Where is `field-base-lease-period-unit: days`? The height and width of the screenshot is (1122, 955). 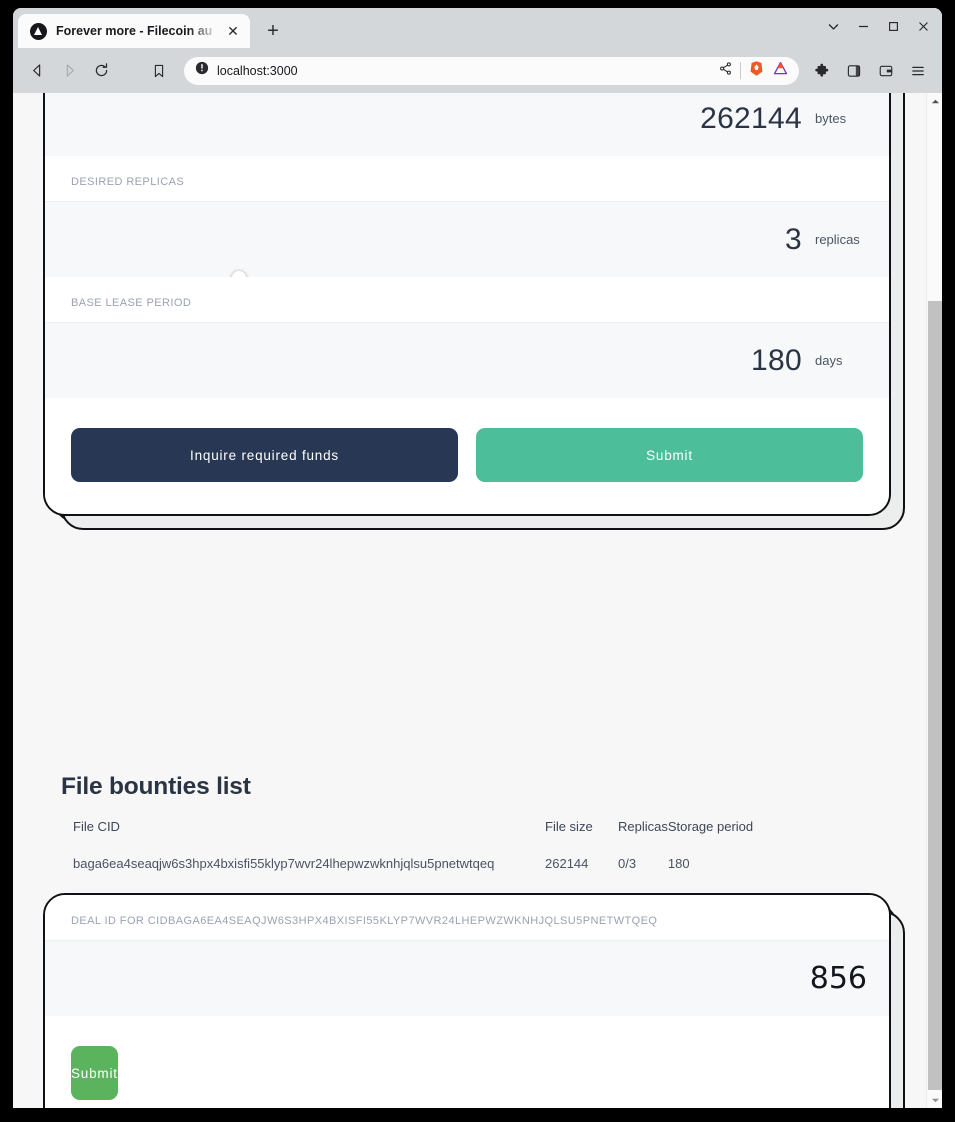
field-base-lease-period-unit: days is located at coordinates (829, 360).